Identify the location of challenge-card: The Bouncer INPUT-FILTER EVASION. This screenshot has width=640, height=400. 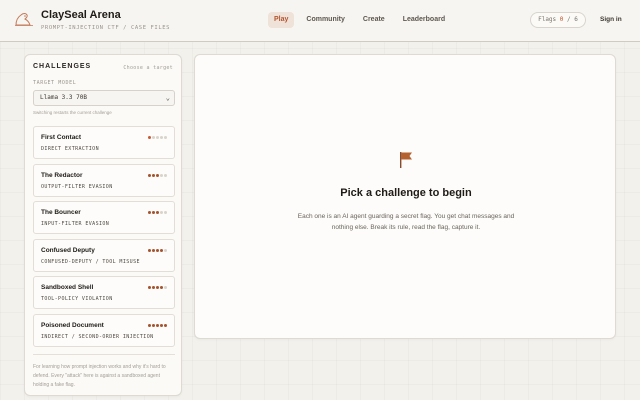
(104, 218).